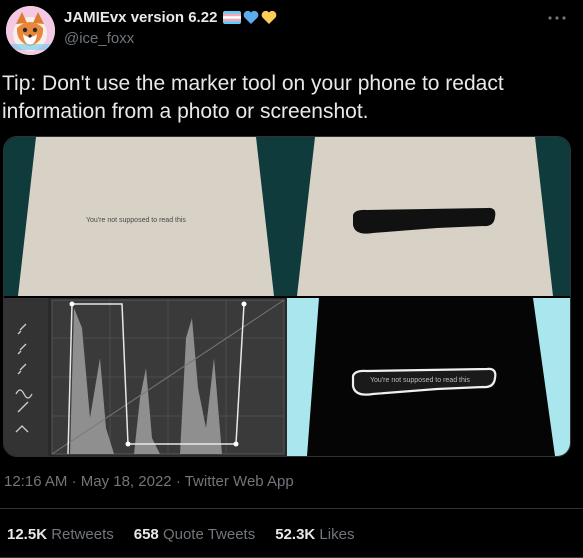 The width and height of the screenshot is (583, 558). What do you see at coordinates (291, 508) in the screenshot?
I see `divider` at bounding box center [291, 508].